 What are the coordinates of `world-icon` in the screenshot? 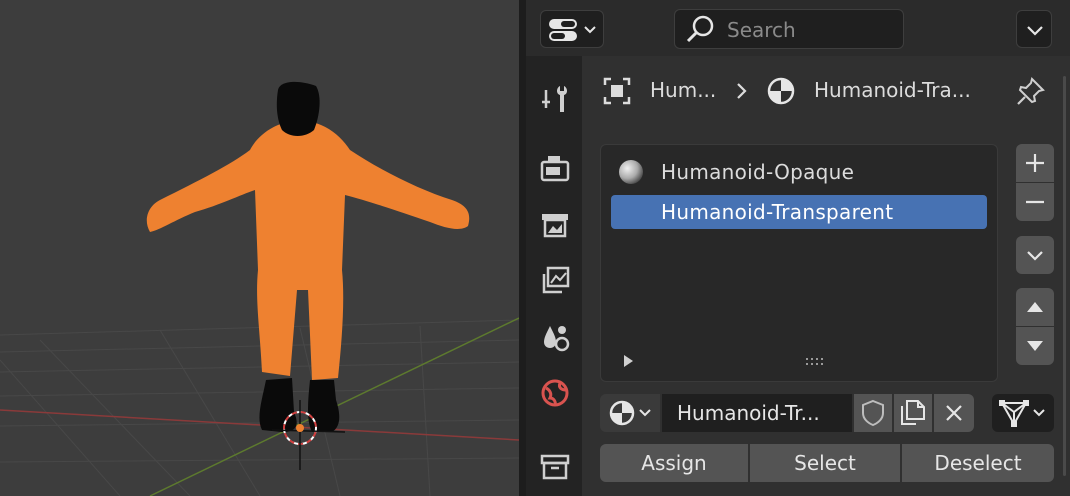 It's located at (555, 393).